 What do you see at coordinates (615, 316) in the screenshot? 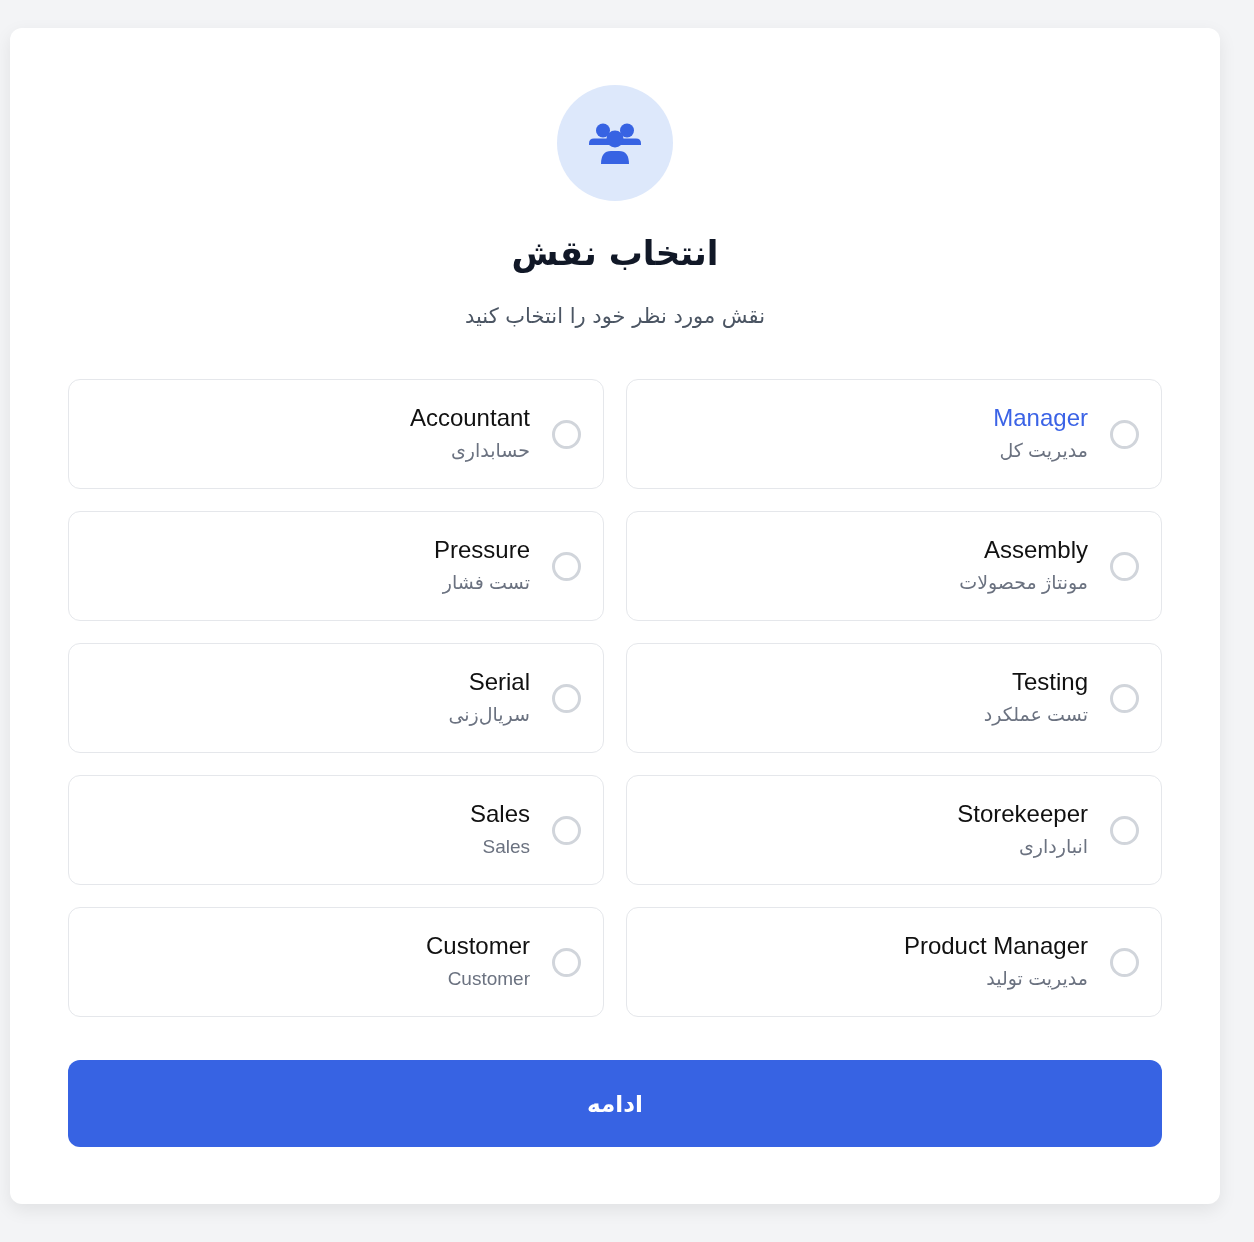
I see `page-subtitle: نقش مورد نظر خود را انتخاب کنید` at bounding box center [615, 316].